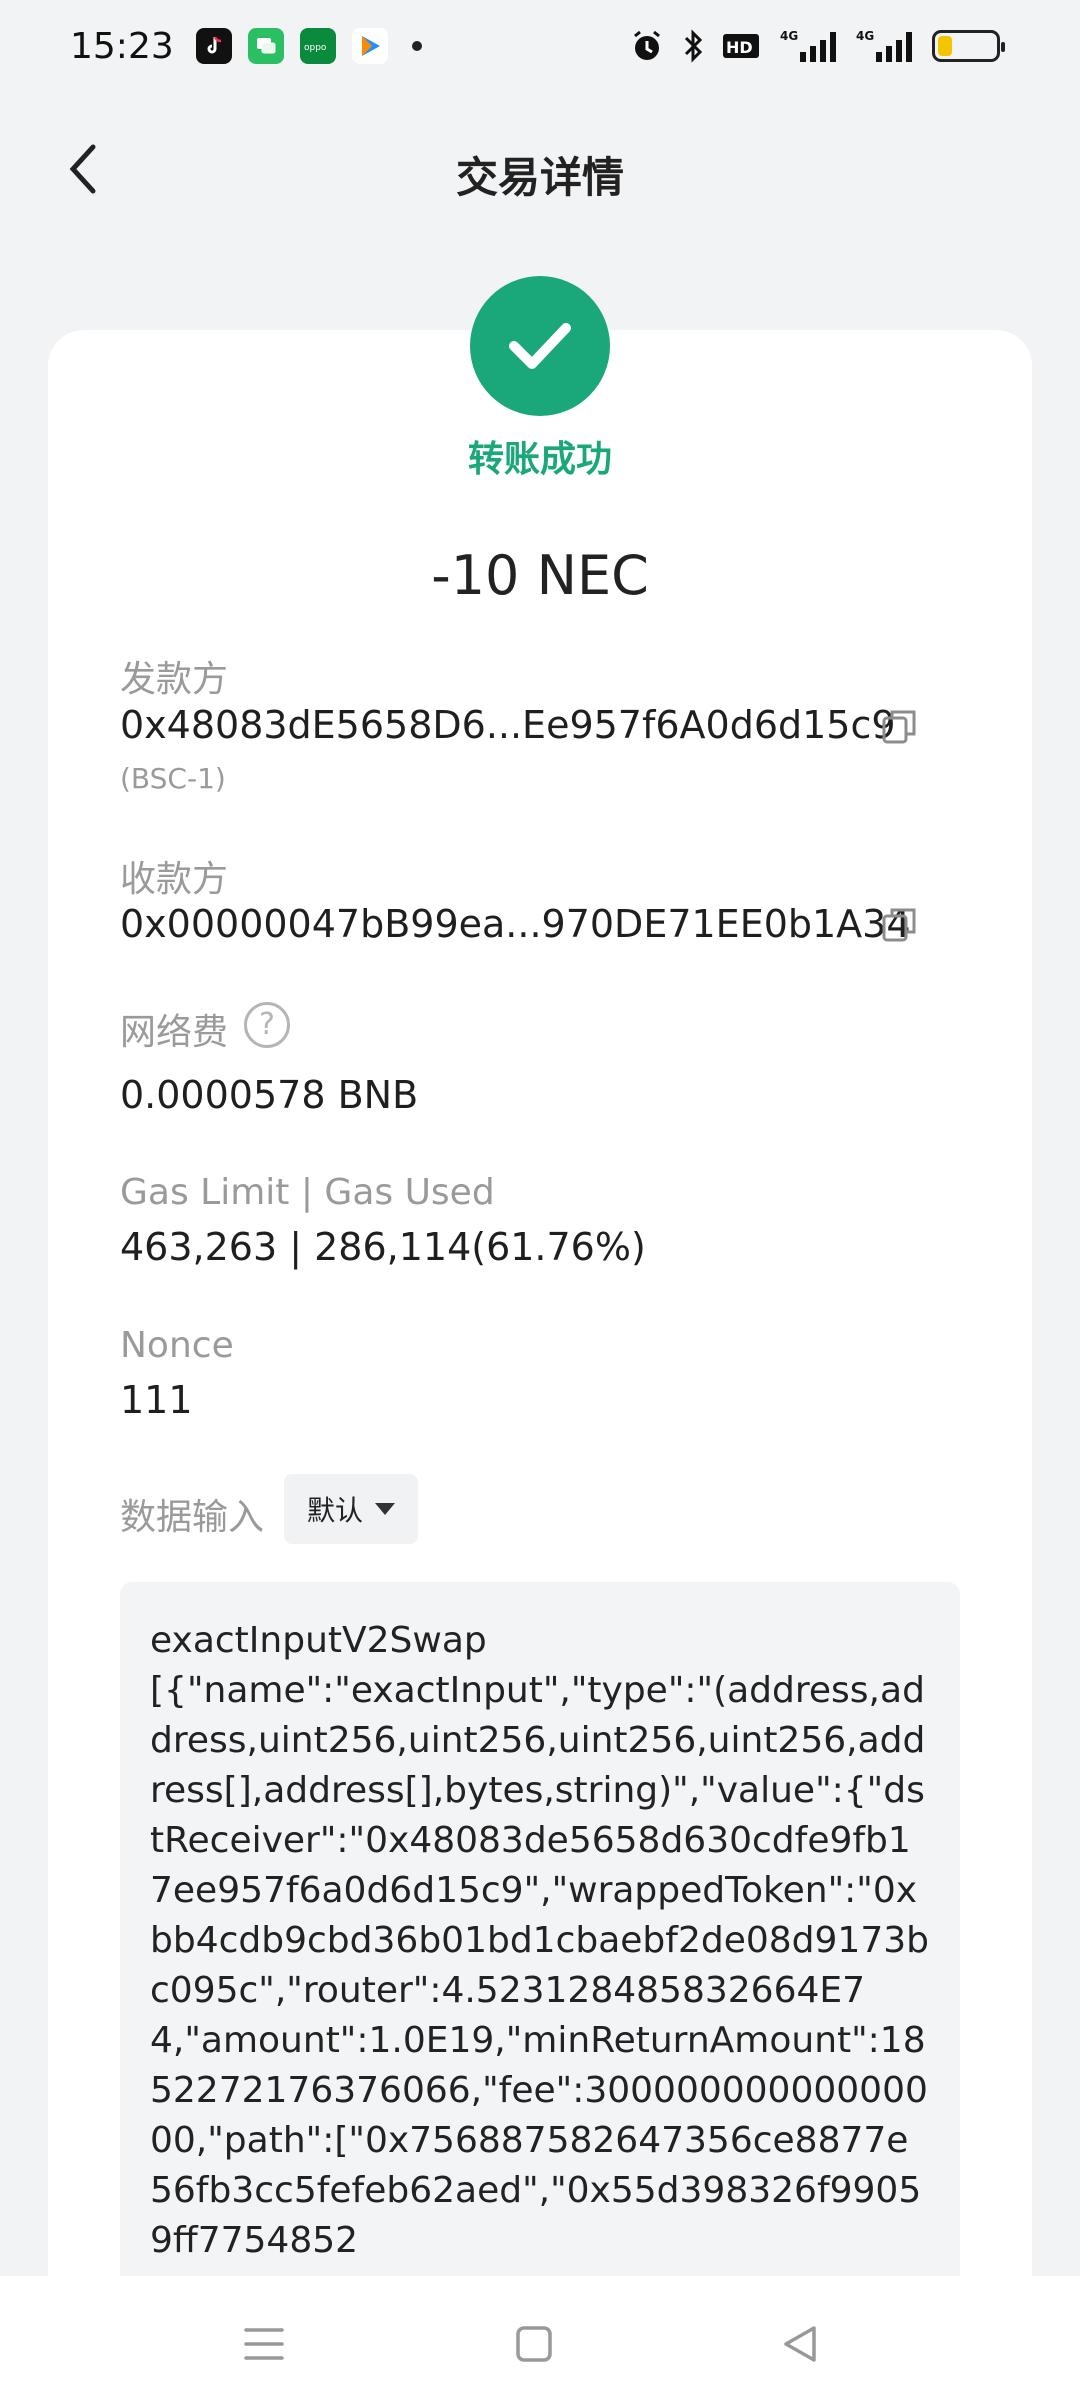 Image resolution: width=1080 pixels, height=2408 pixels. What do you see at coordinates (266, 46) in the screenshot?
I see `messages-icon` at bounding box center [266, 46].